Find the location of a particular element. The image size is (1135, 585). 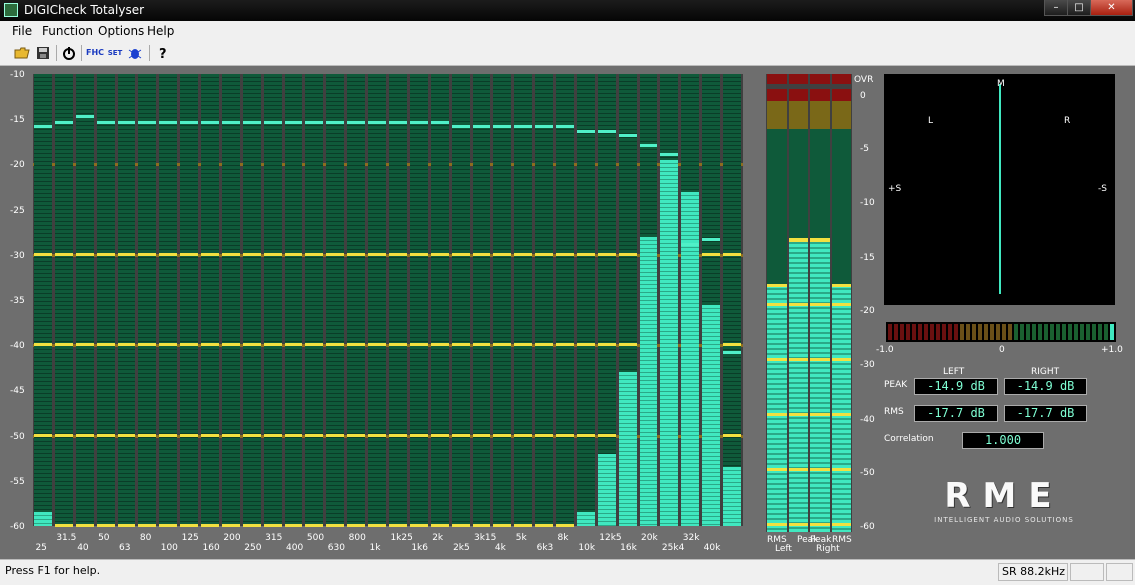

settings-icon: SET is located at coordinates (115, 53).